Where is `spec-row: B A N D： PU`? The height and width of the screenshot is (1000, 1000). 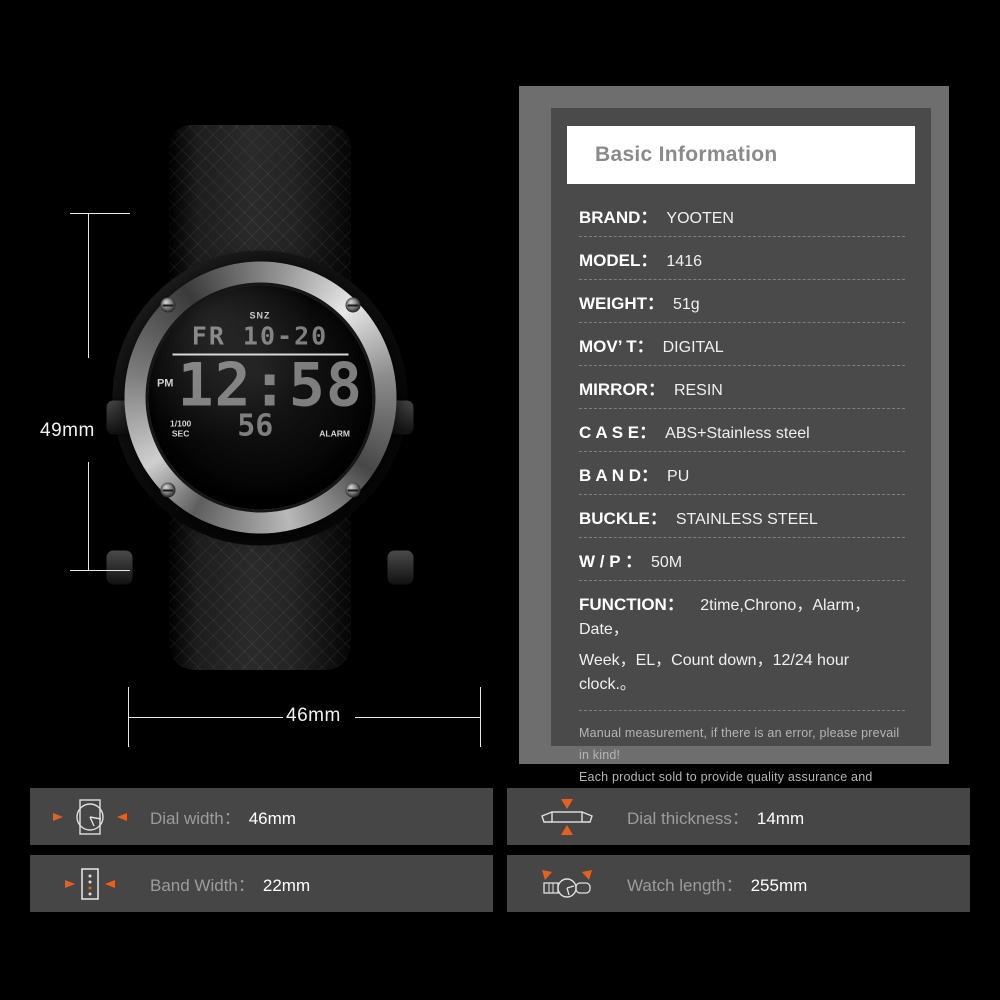
spec-row: B A N D： PU is located at coordinates (742, 473).